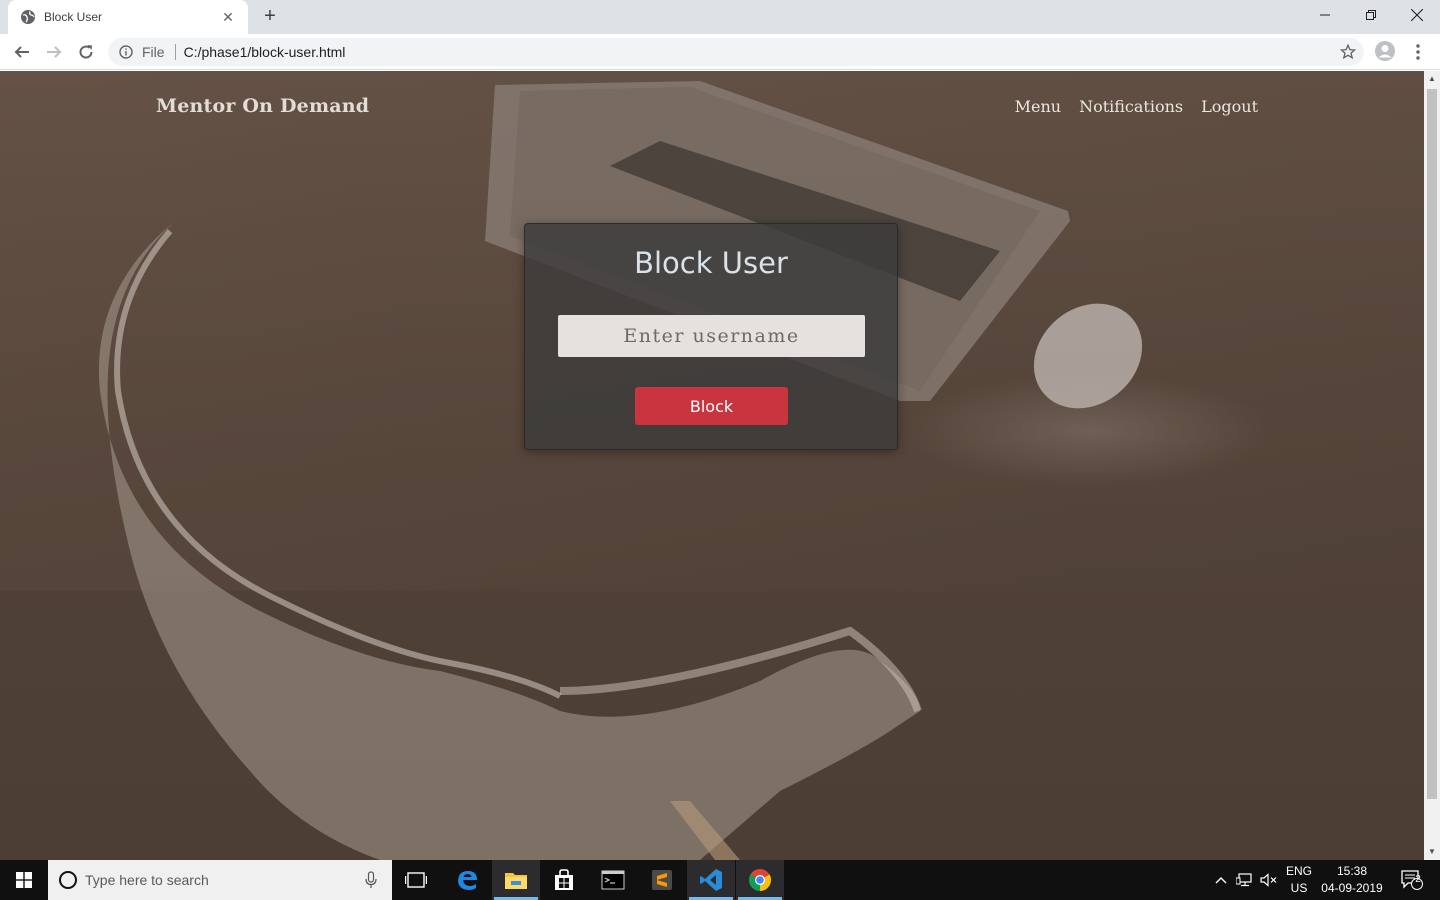  What do you see at coordinates (371, 880) in the screenshot?
I see `microphone-icon` at bounding box center [371, 880].